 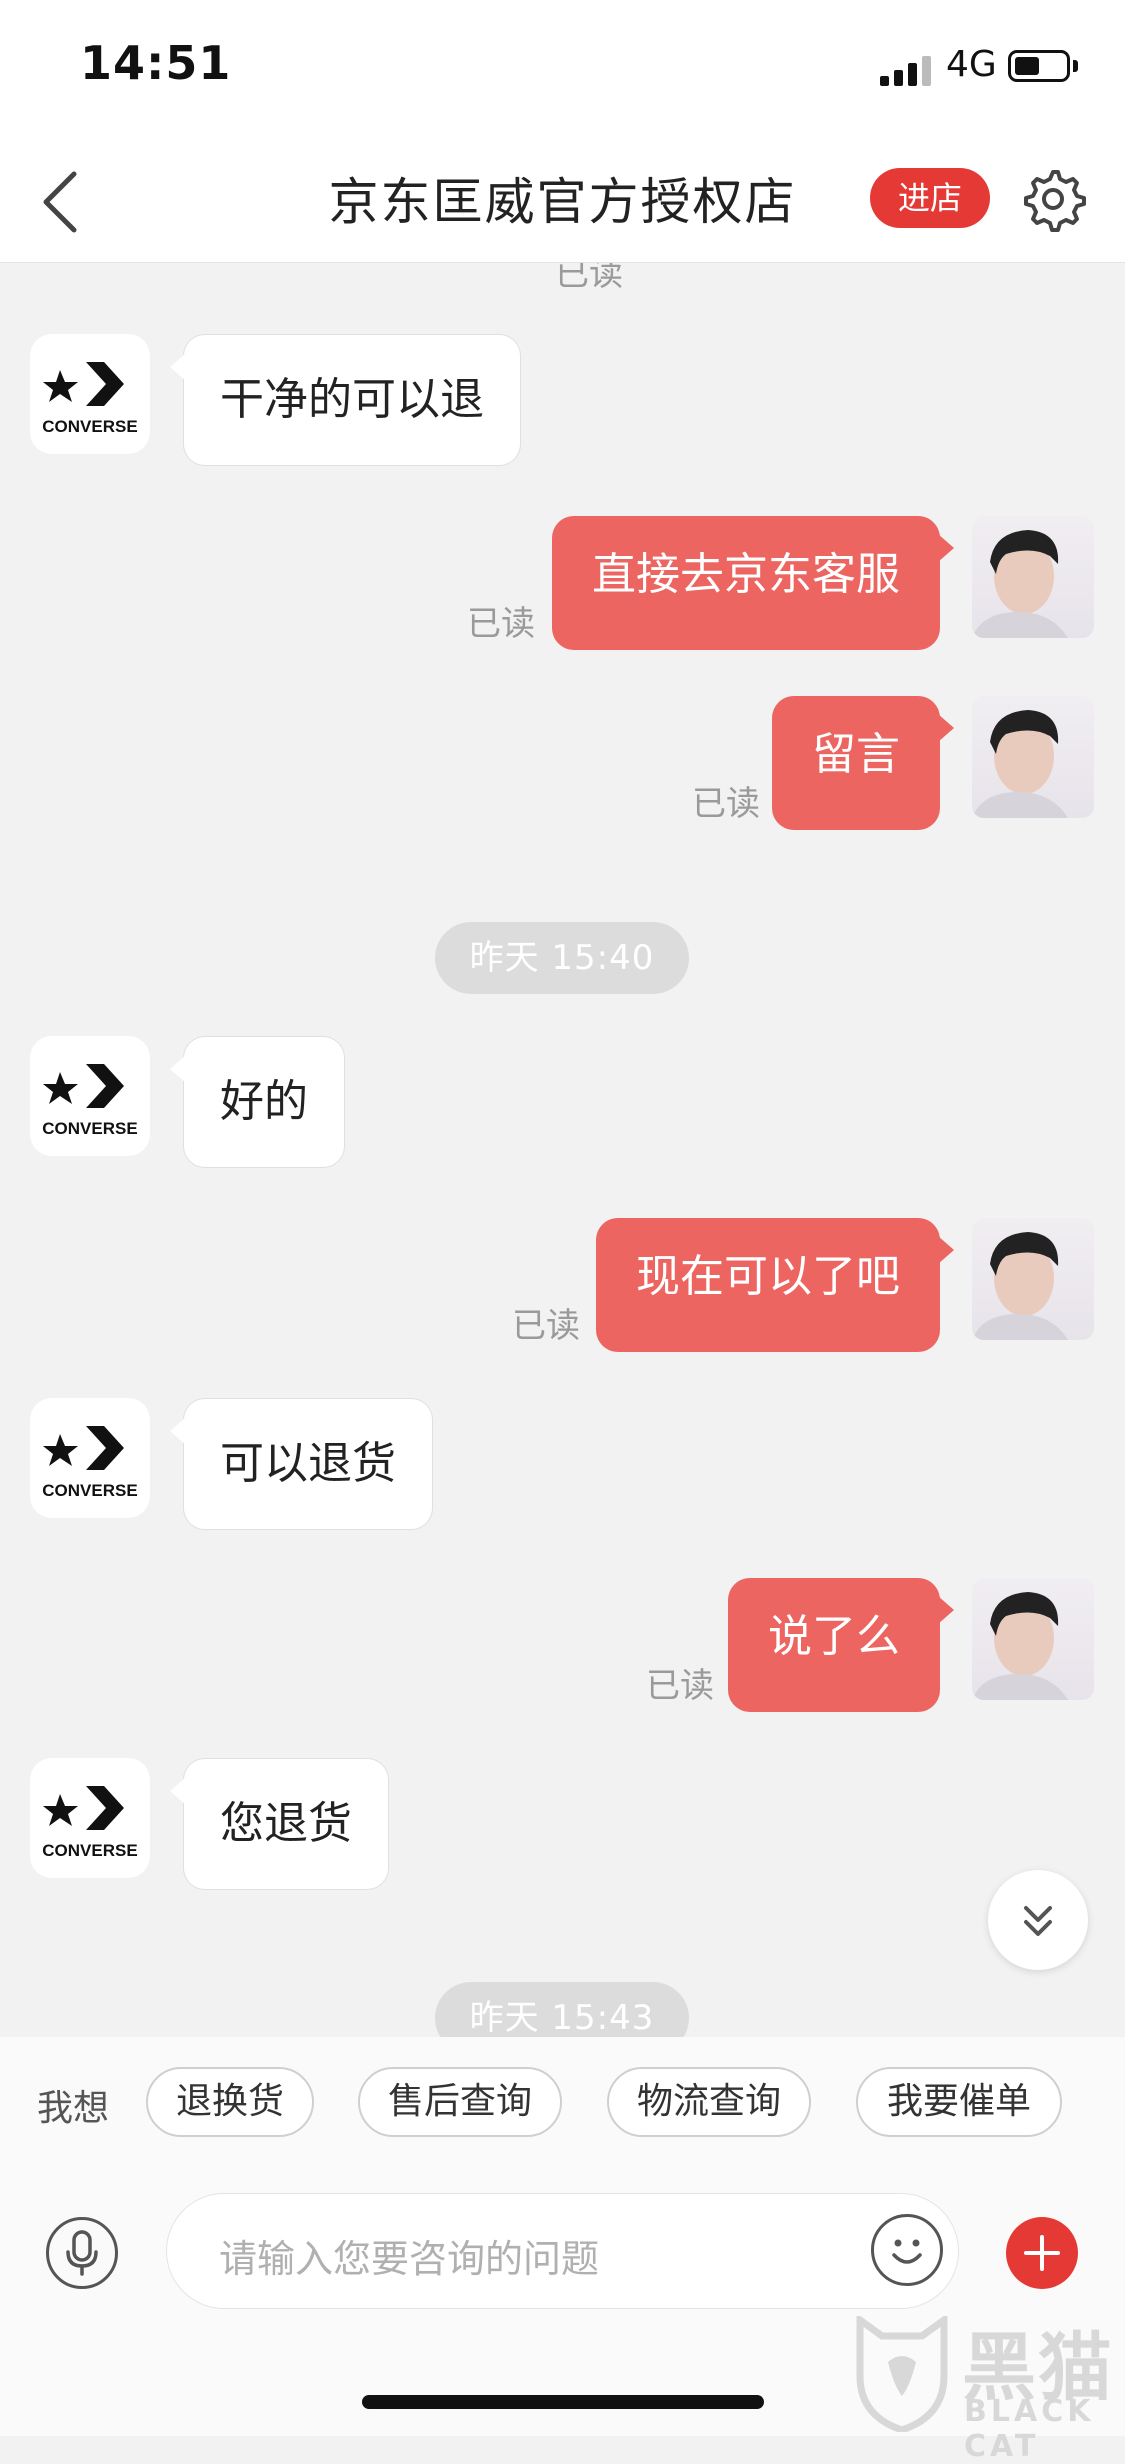 I want to click on battery-icon, so click(x=1039, y=66).